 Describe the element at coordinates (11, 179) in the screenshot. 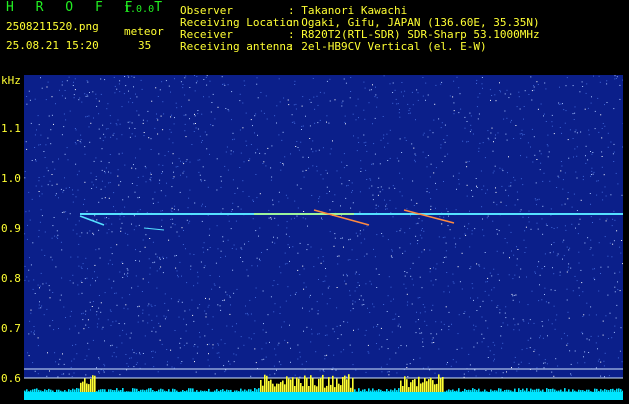

I see `y-tick-1_0: 1.0` at that location.